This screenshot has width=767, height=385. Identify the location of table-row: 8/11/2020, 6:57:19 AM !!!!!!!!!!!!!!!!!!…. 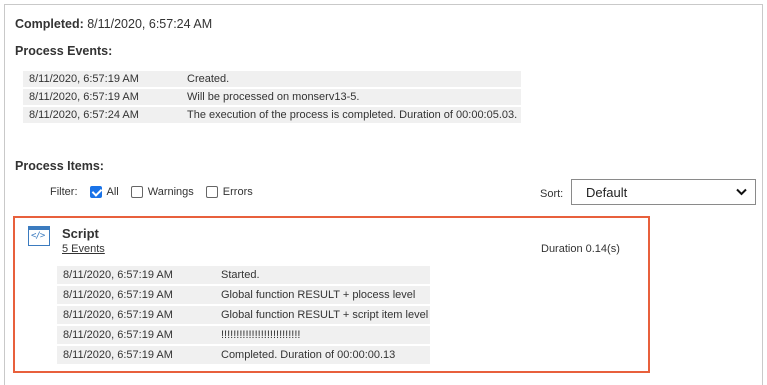
(244, 335).